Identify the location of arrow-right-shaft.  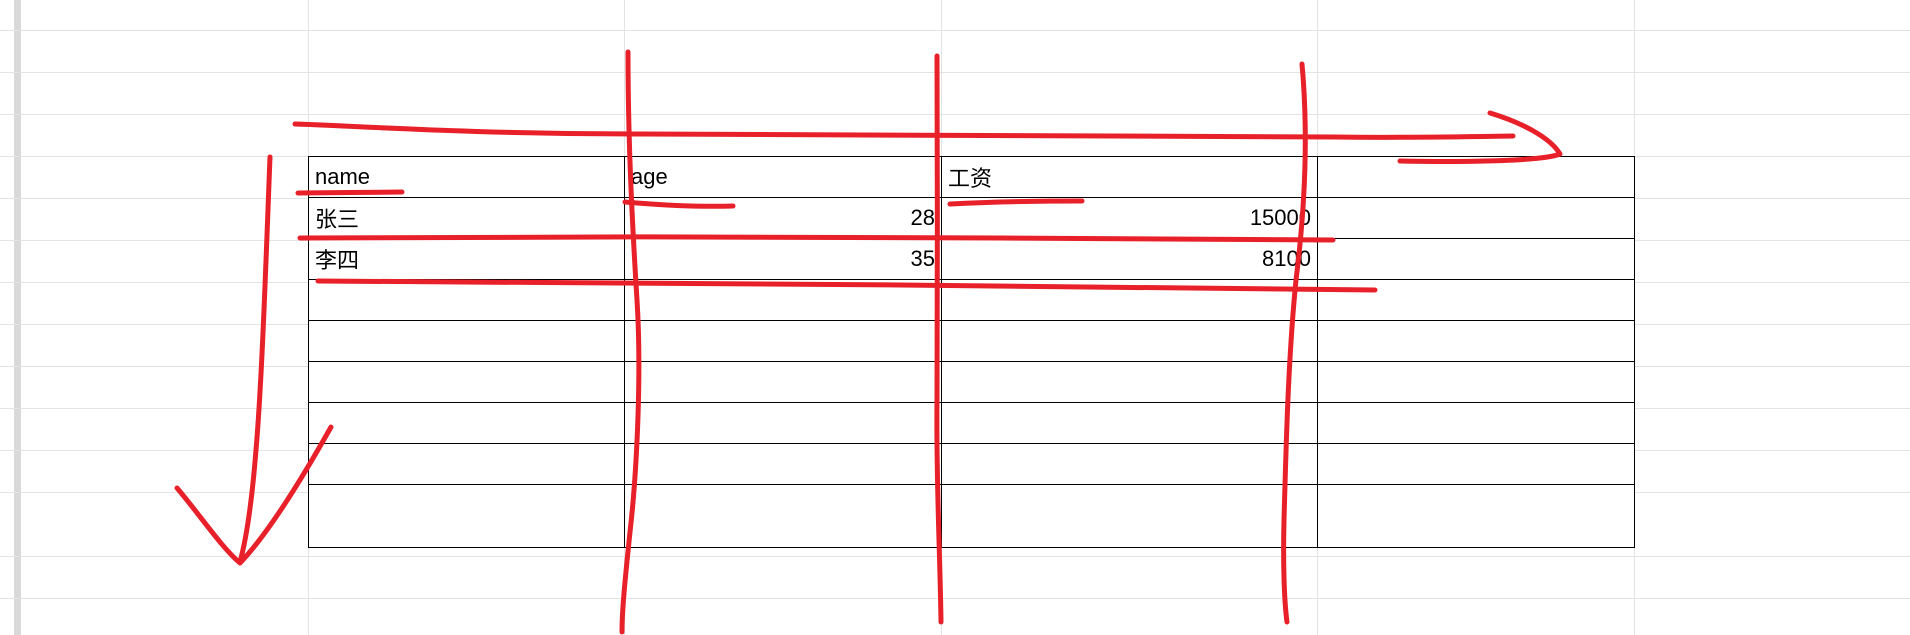
(904, 130).